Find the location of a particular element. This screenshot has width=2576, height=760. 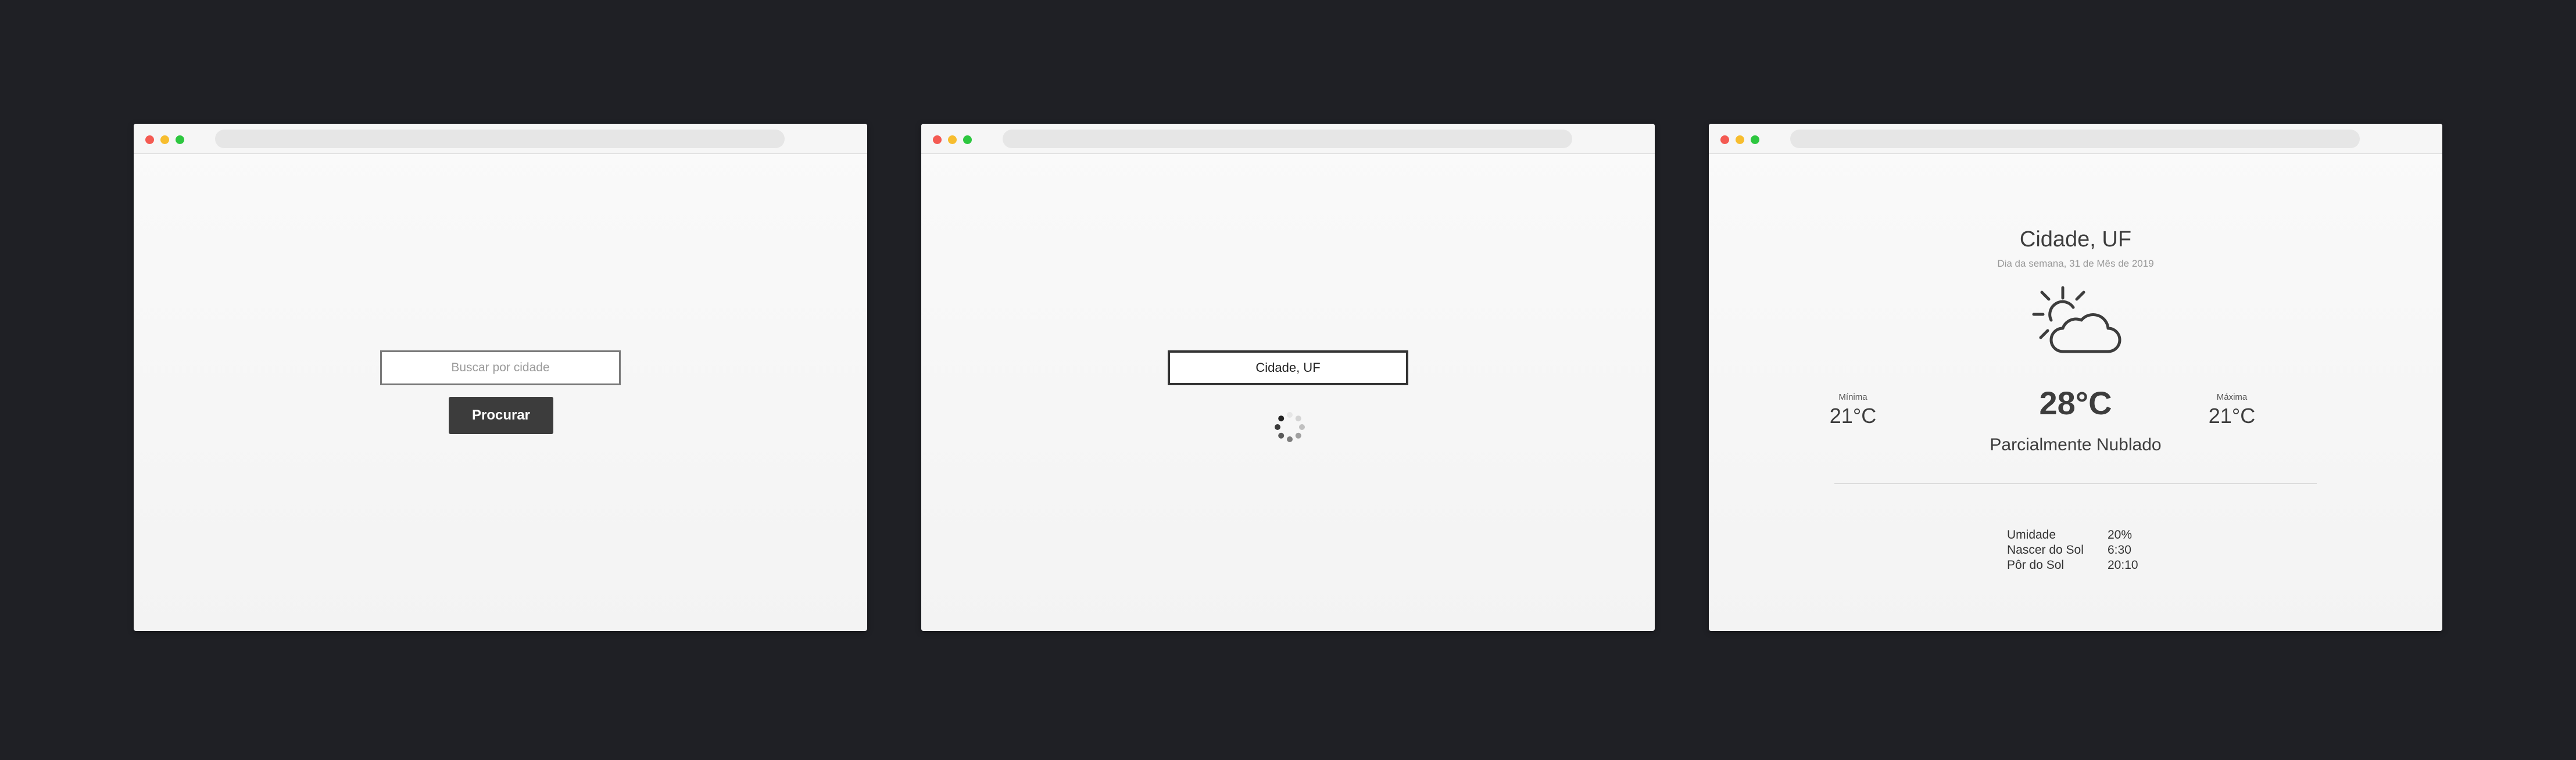

detail-value: 20% is located at coordinates (2120, 535).